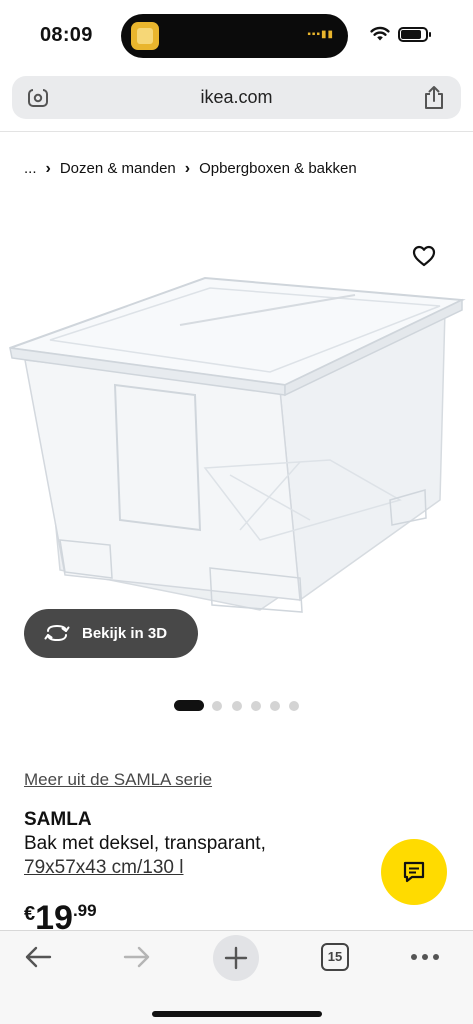 This screenshot has height=1024, width=473. I want to click on breadcrumb: ... › Dozen & manden › Opbergboxen & bakken, so click(190, 169).